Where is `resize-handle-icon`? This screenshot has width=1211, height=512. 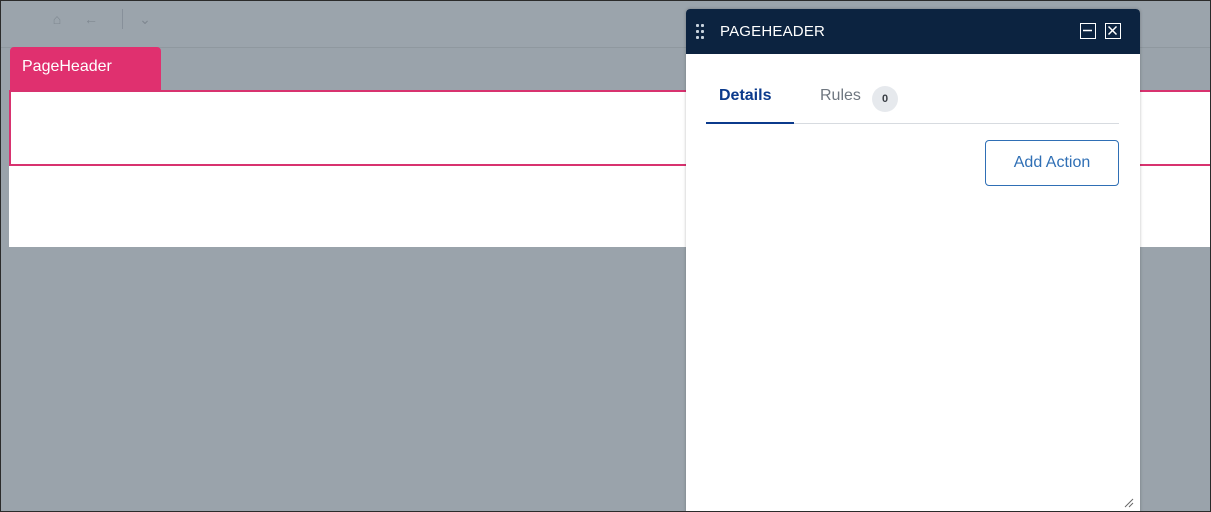 resize-handle-icon is located at coordinates (1128, 501).